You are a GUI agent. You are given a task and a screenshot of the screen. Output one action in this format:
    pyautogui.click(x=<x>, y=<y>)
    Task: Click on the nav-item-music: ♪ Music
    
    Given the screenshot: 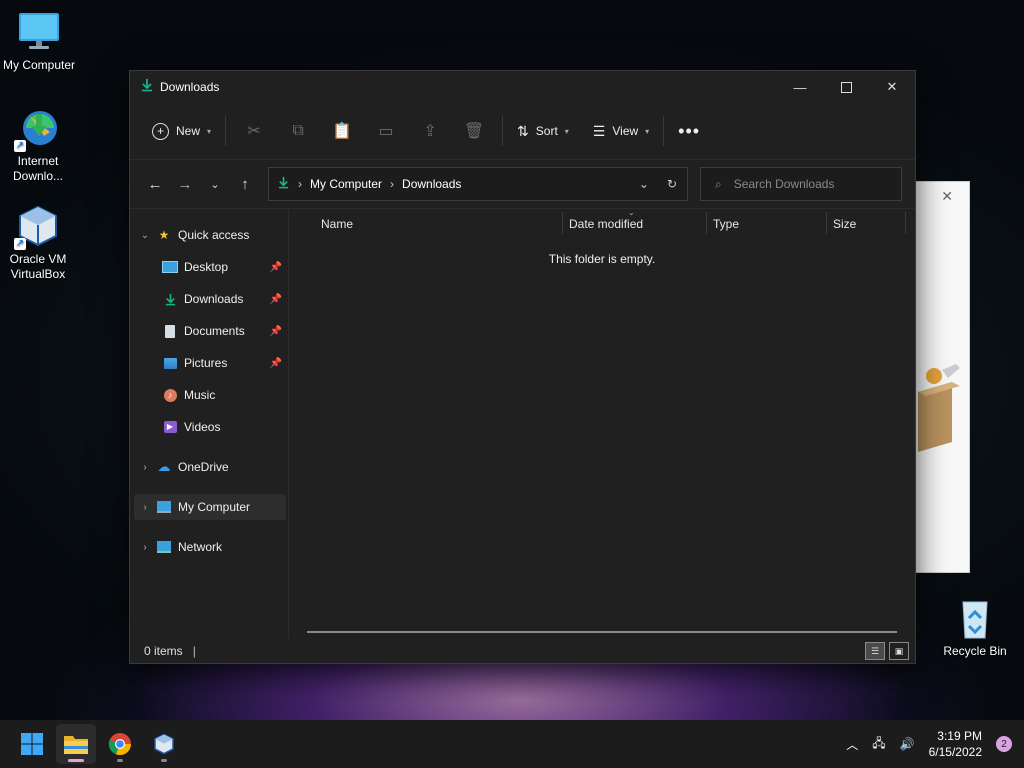 What is the action you would take?
    pyautogui.click(x=210, y=395)
    